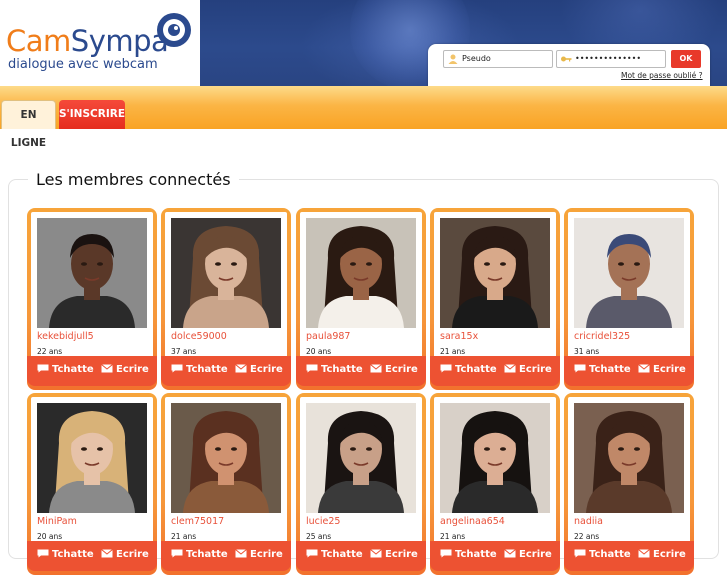 This screenshot has height=575, width=727. Describe the element at coordinates (459, 336) in the screenshot. I see `member-name: sara15x` at that location.